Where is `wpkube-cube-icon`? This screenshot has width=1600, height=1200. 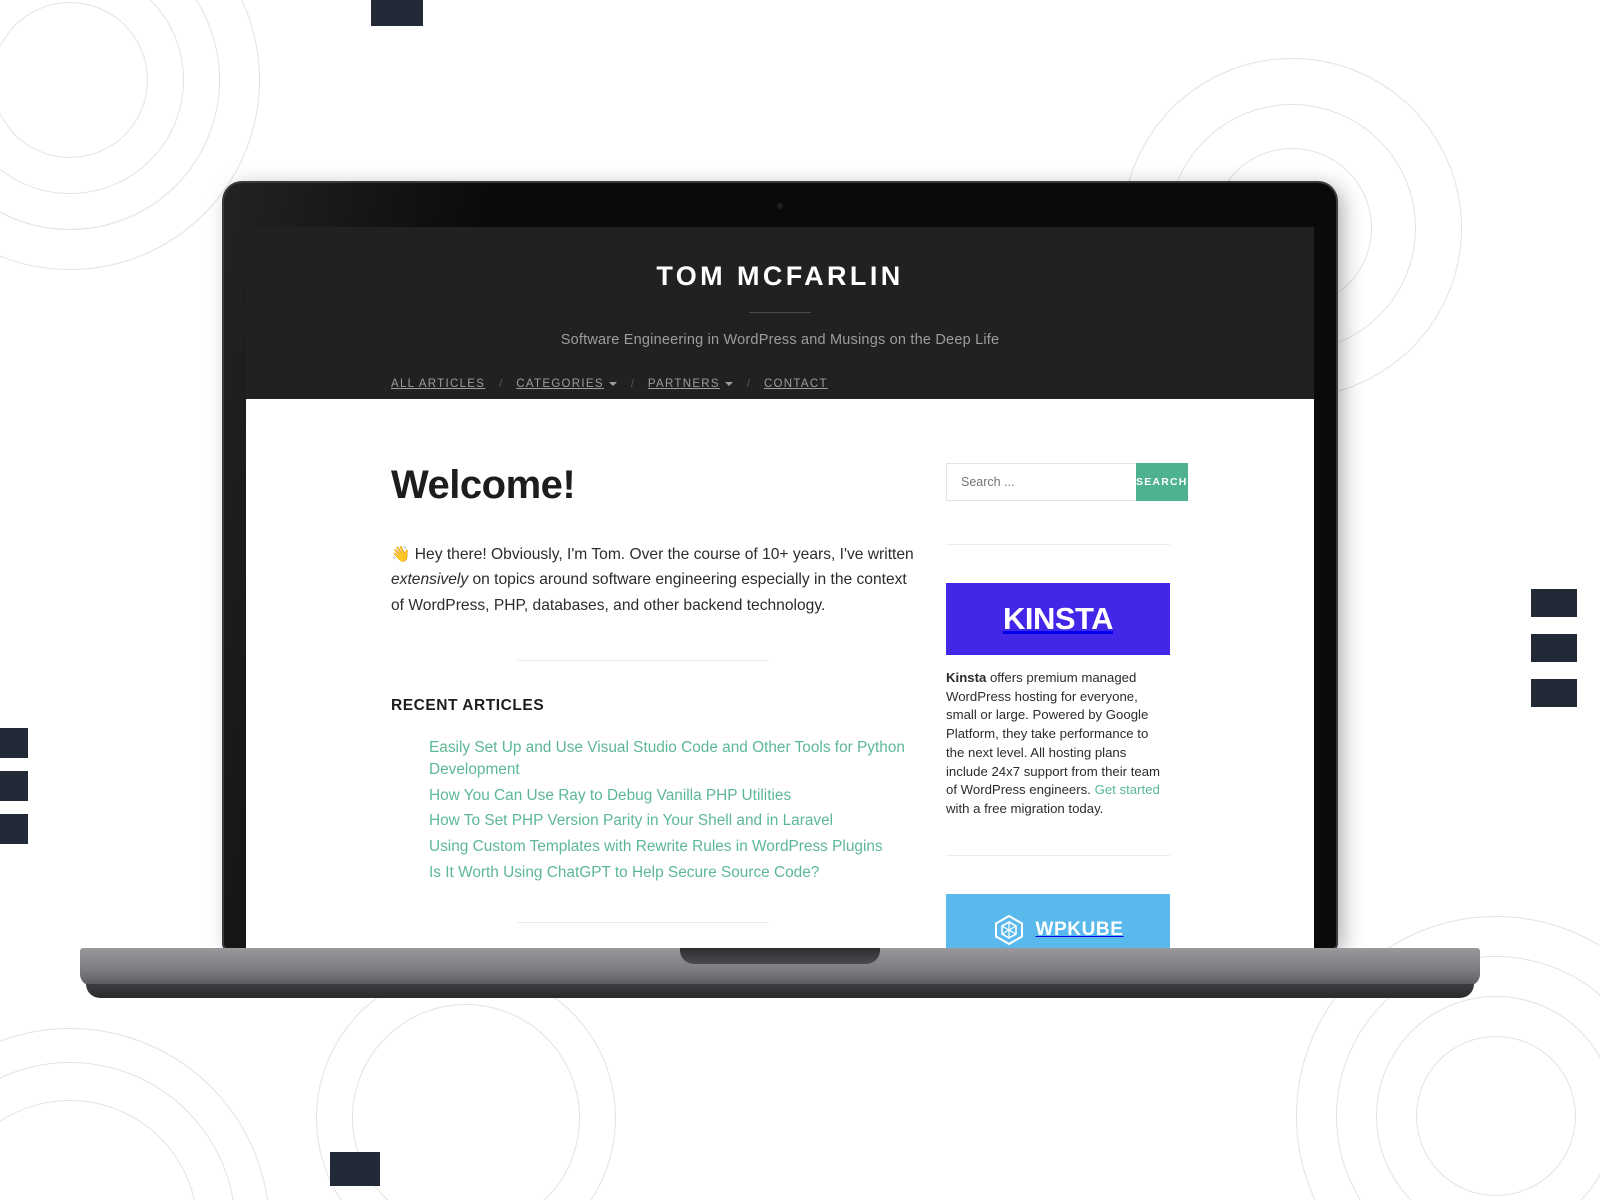
wpkube-cube-icon is located at coordinates (1009, 930).